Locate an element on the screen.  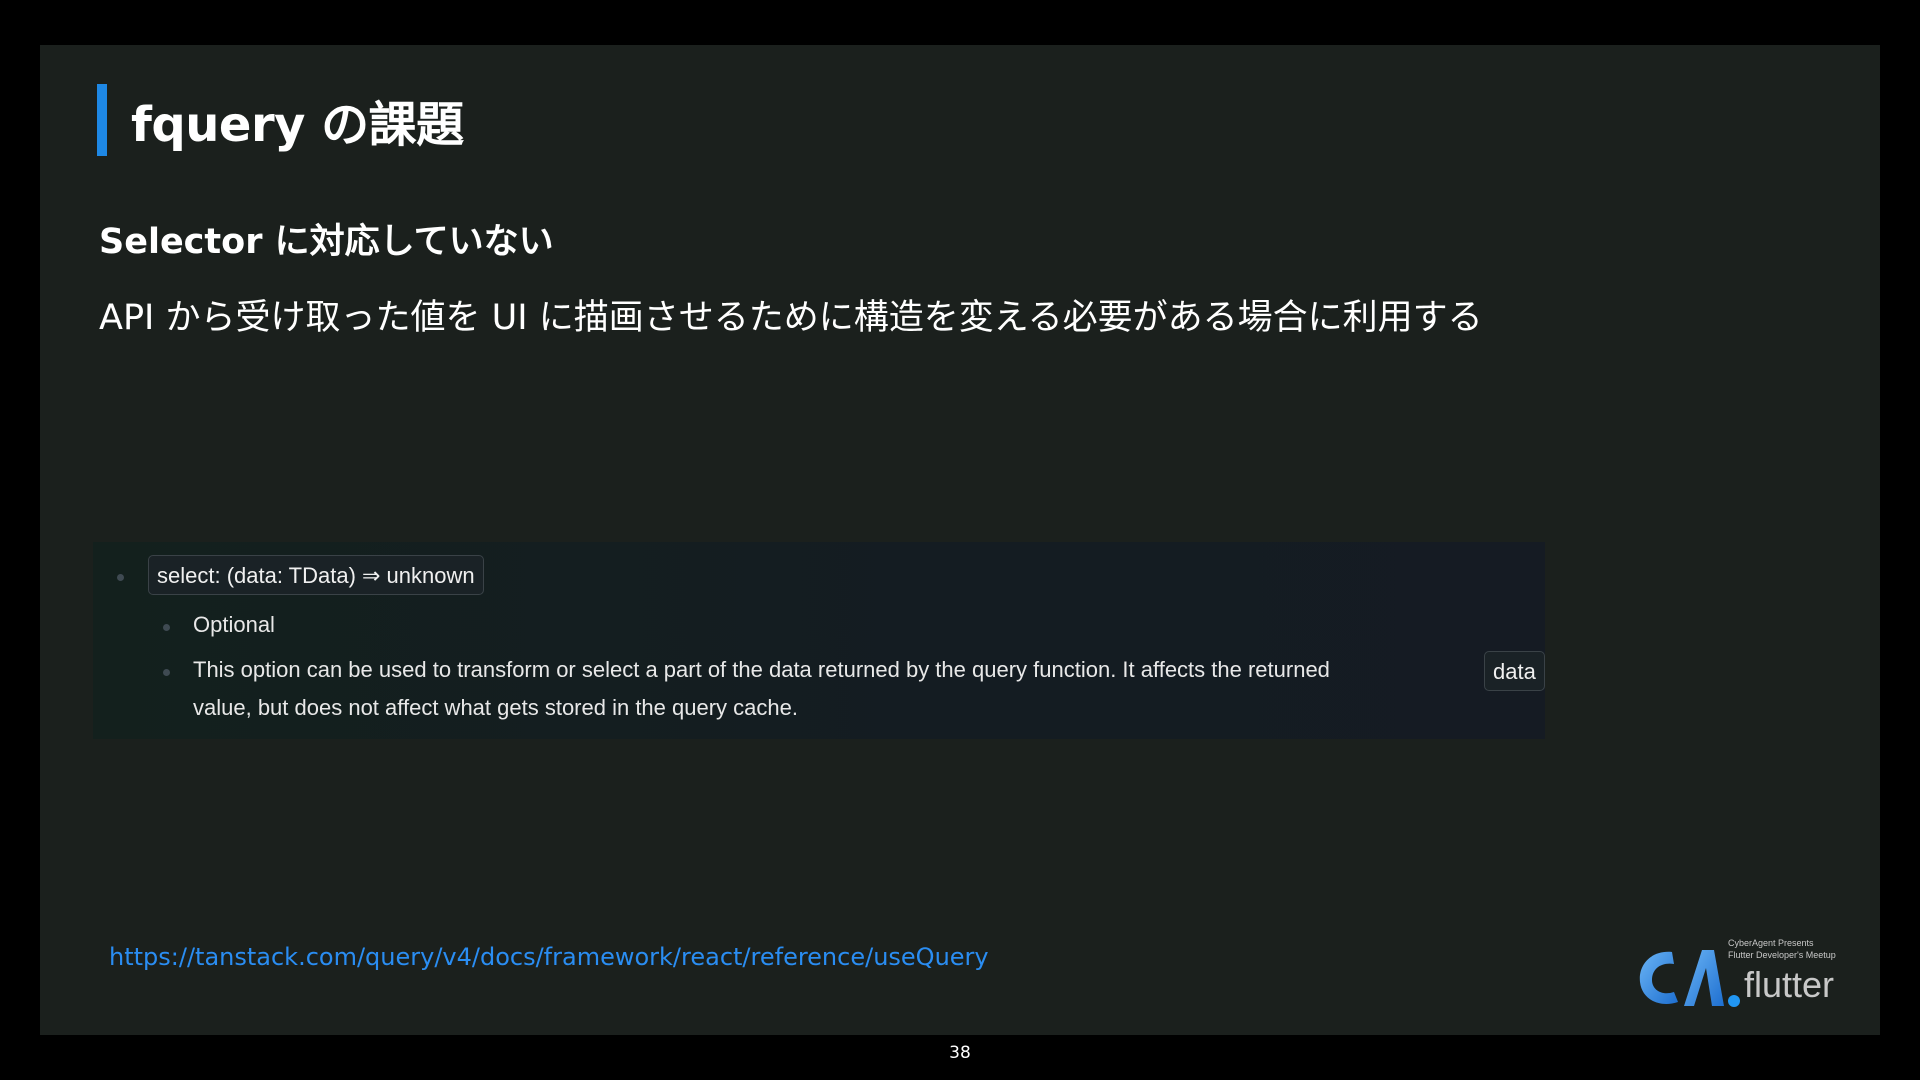
title-block: fquery の課題 is located at coordinates (280, 120).